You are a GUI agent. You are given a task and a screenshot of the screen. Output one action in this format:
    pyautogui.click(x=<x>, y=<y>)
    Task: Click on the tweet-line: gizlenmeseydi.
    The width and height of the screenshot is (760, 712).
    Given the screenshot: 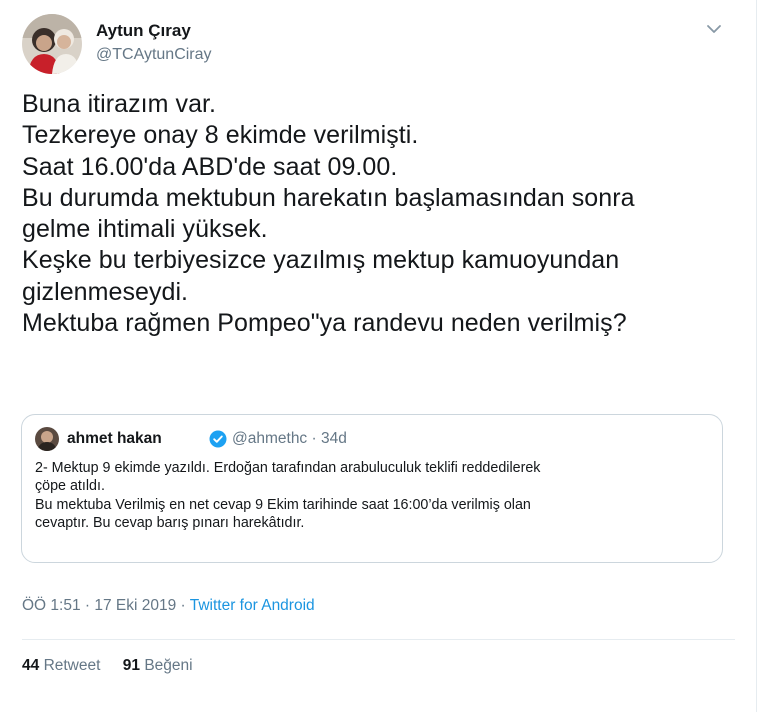 What is the action you would take?
    pyautogui.click(x=105, y=291)
    